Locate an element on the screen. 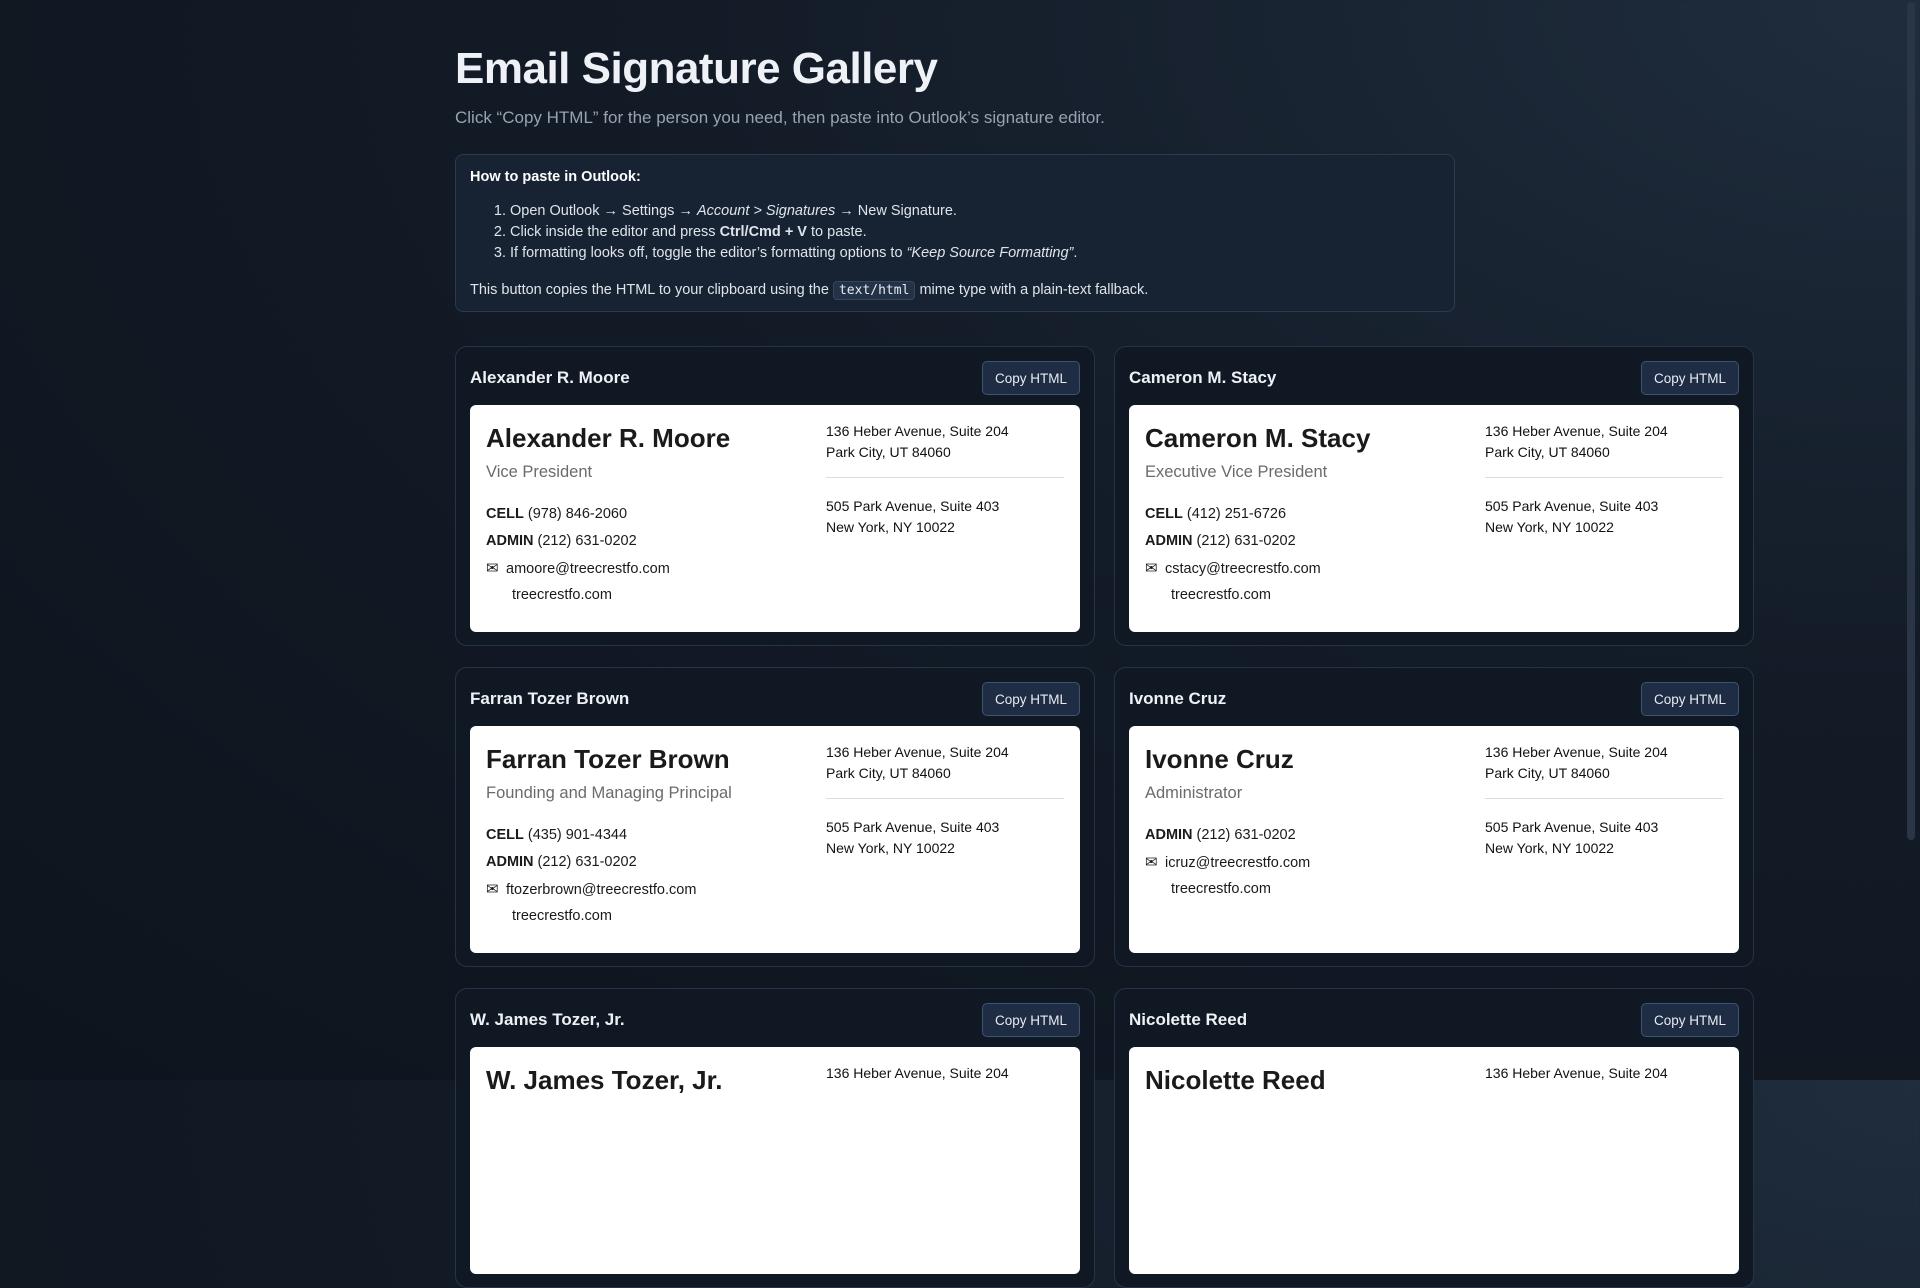 This screenshot has width=1920, height=1288. email-link: ftozerbrown@treecrestfo.com is located at coordinates (601, 890).